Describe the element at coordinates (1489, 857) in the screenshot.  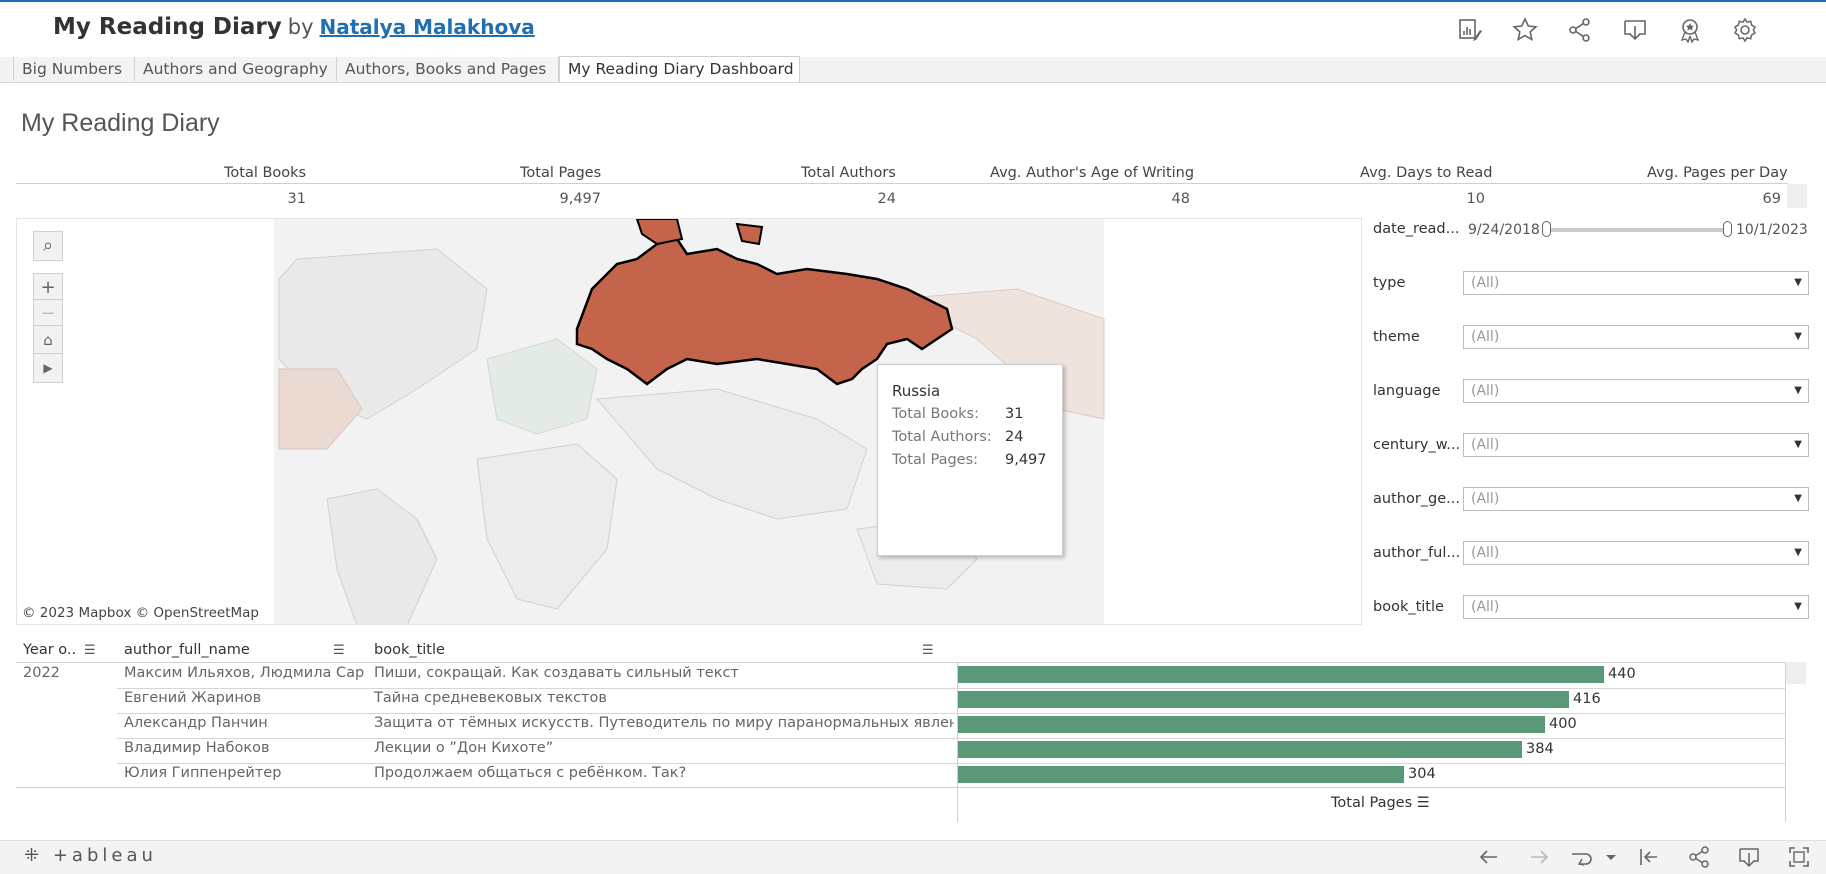
I see `undo-icon` at that location.